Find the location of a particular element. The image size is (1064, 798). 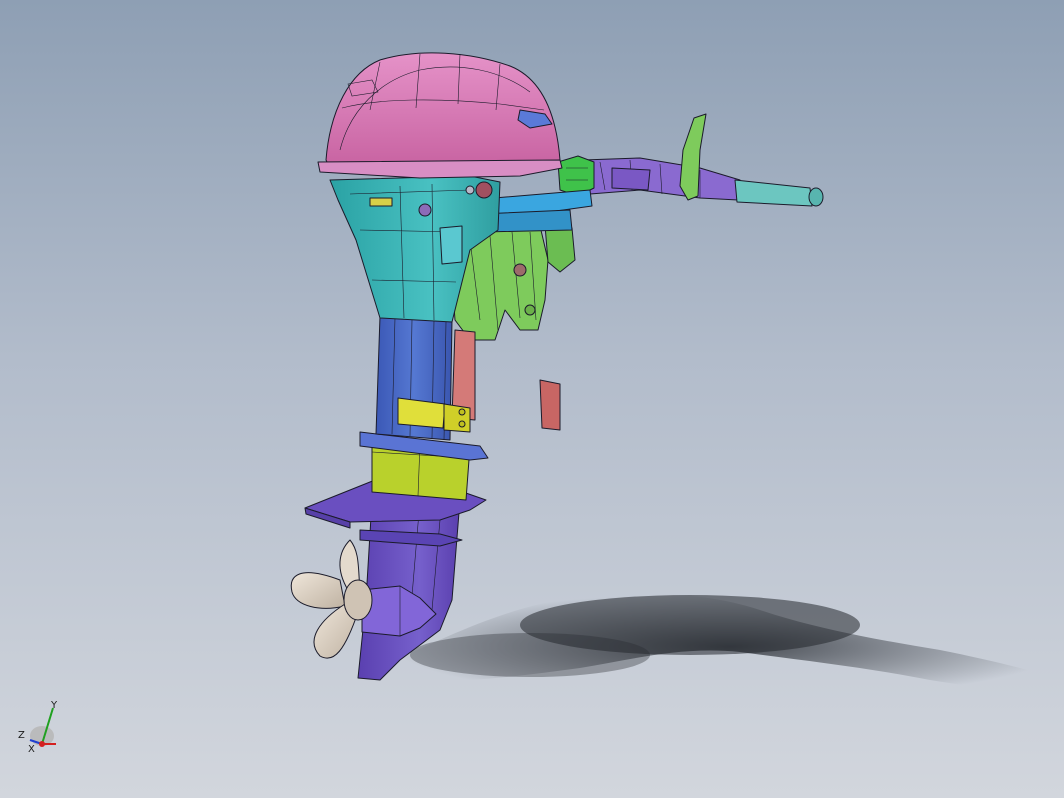

coordinate-triad: X Y Z is located at coordinates (38, 727).